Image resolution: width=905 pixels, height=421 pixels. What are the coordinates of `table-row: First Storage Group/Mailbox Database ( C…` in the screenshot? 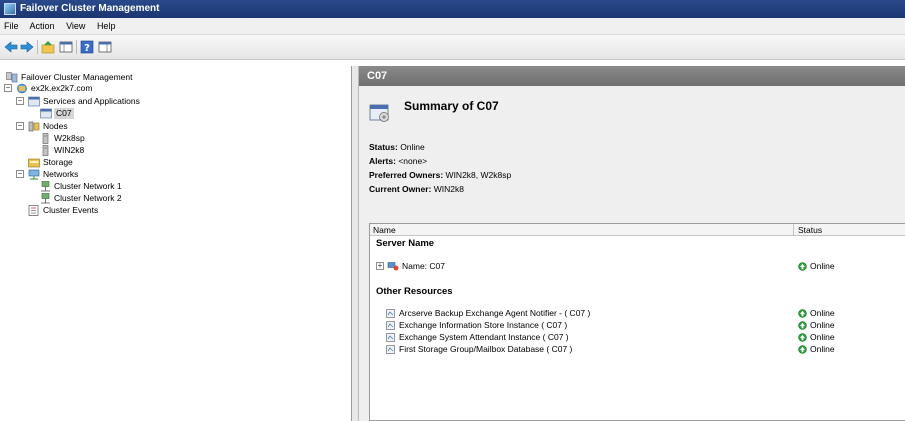 It's located at (641, 349).